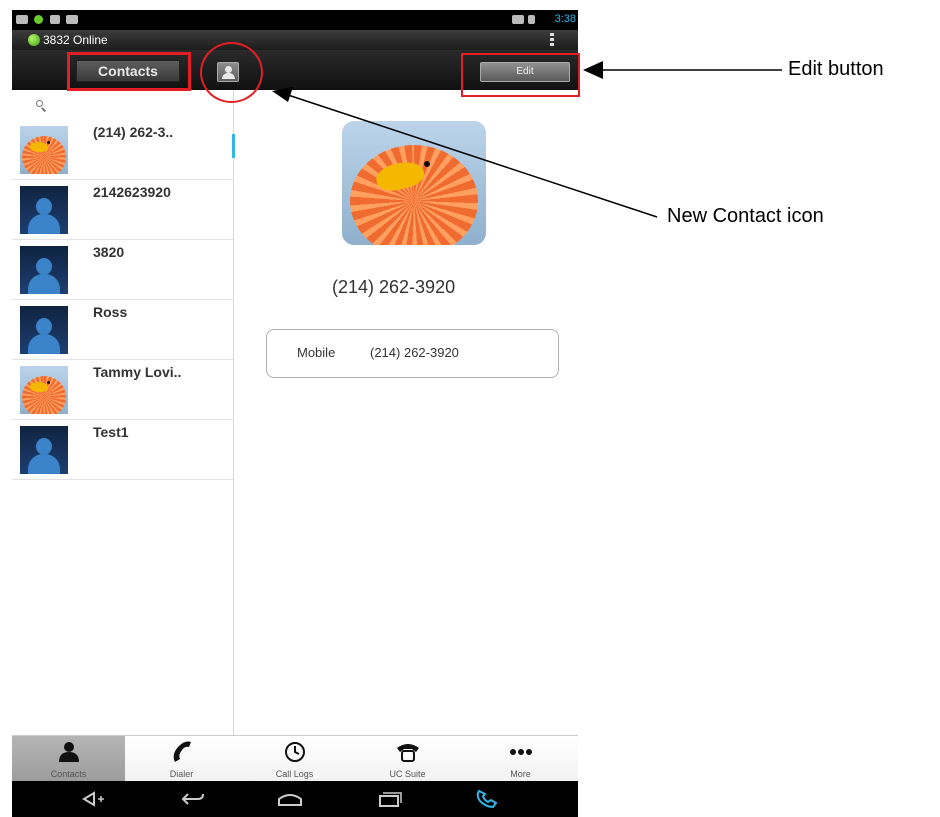  What do you see at coordinates (745, 216) in the screenshot?
I see `new-contact-icon-callout: New Contact icon` at bounding box center [745, 216].